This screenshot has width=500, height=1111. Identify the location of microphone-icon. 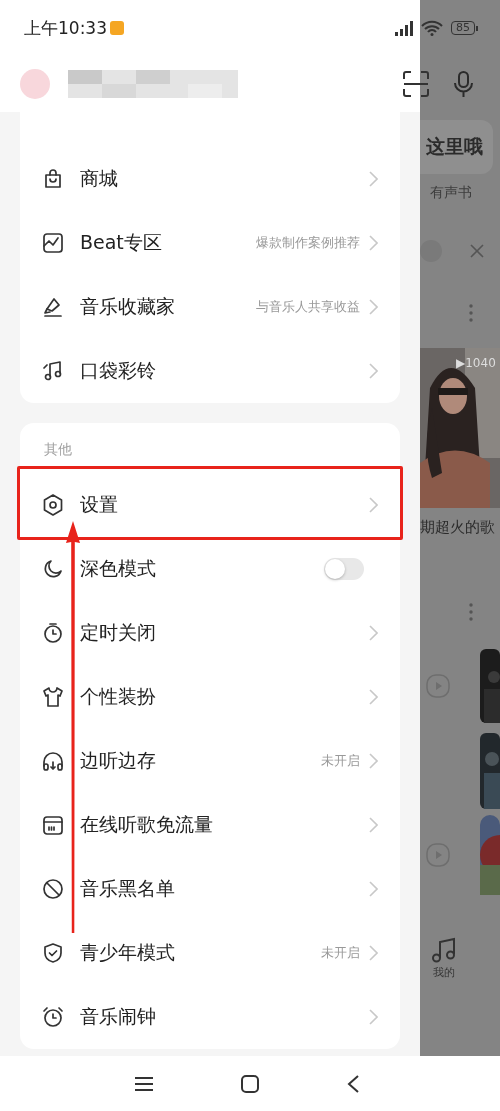
(464, 84).